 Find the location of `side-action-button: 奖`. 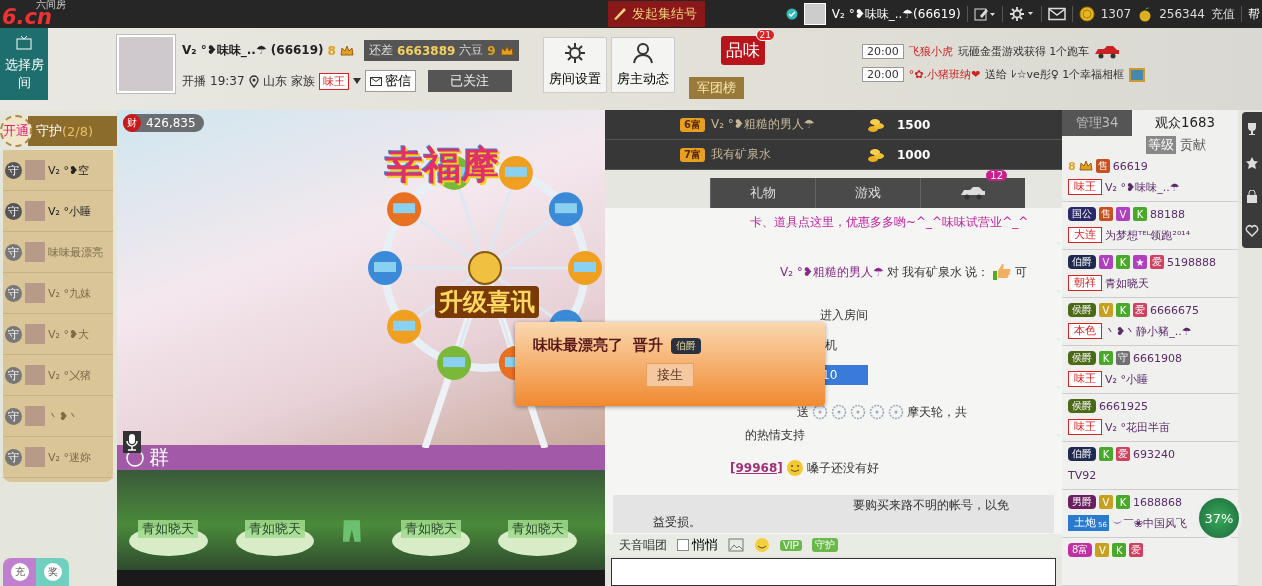

side-action-button: 奖 is located at coordinates (52, 572).